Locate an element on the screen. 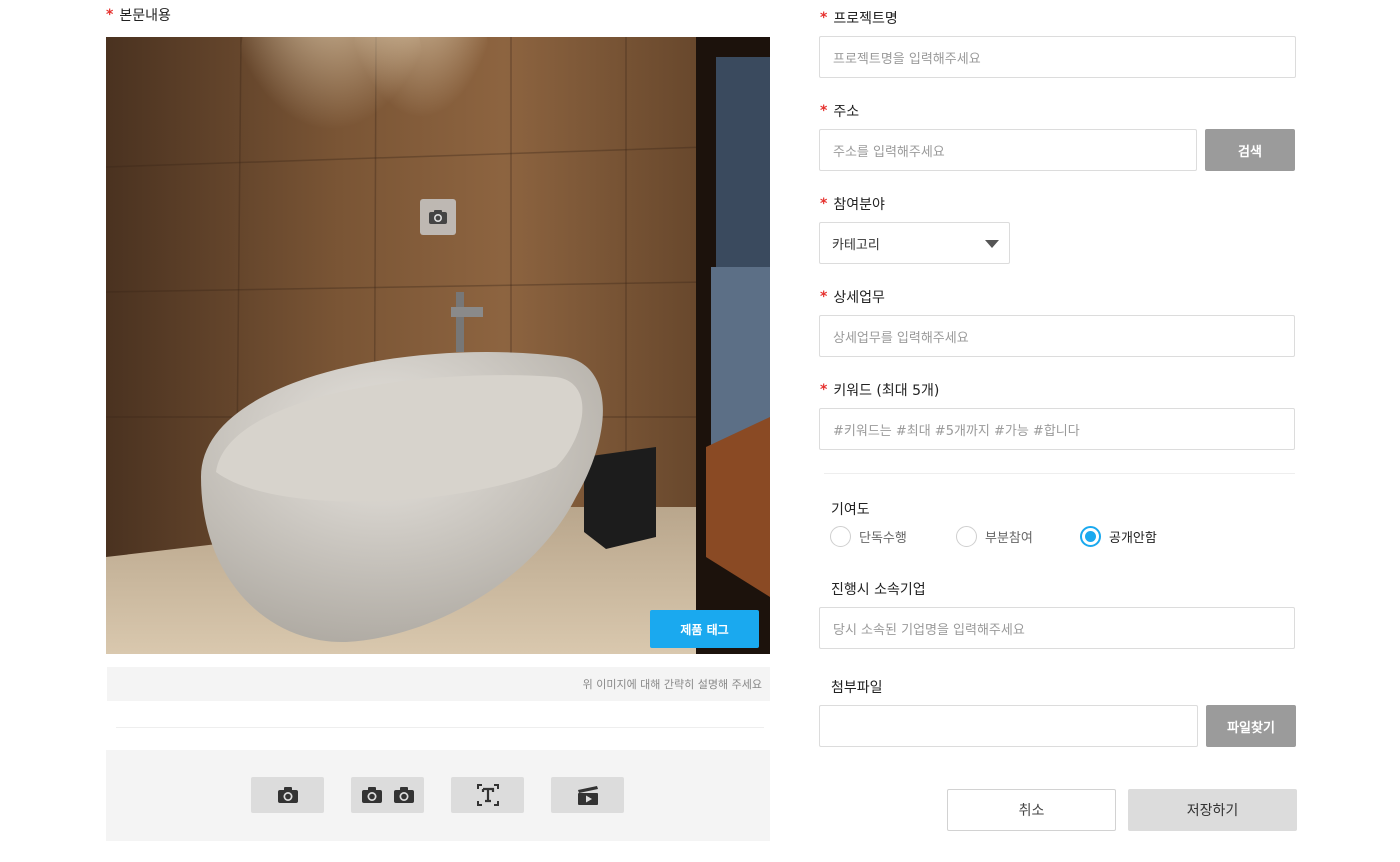  address-label: * 주소 is located at coordinates (840, 111).